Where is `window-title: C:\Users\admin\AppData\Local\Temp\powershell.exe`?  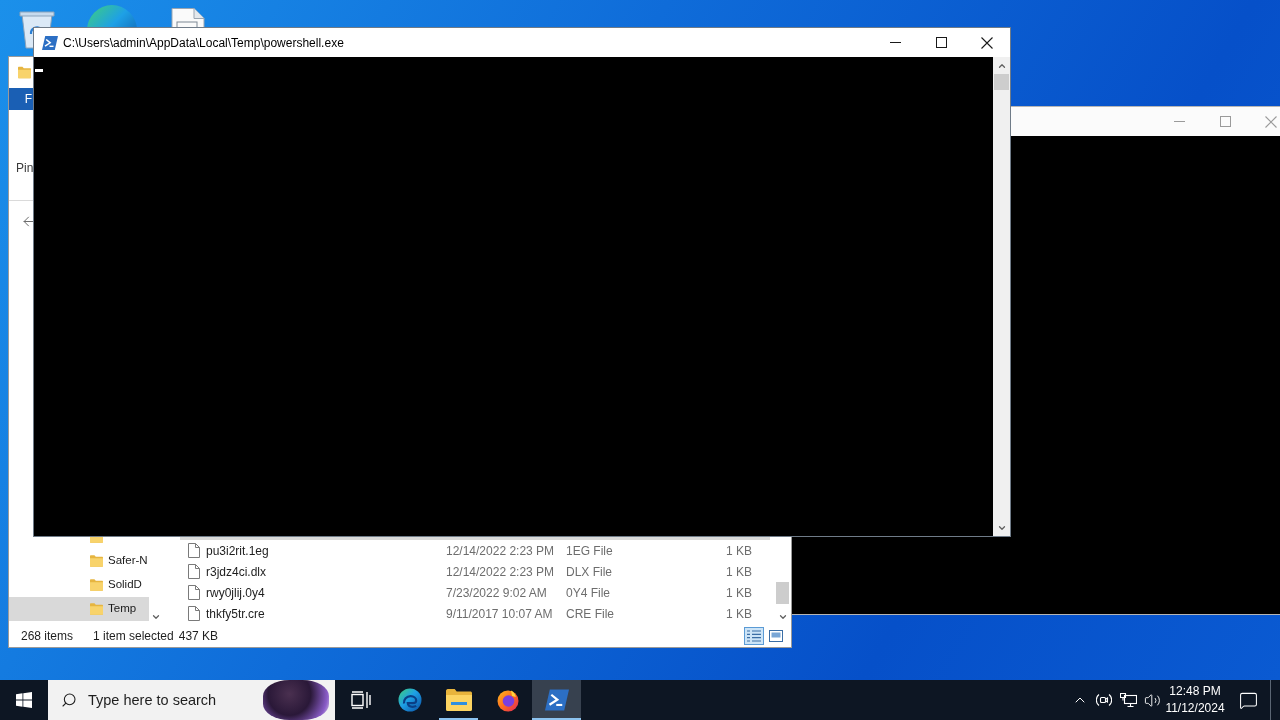
window-title: C:\Users\admin\AppData\Local\Temp\powershell.exe is located at coordinates (203, 43).